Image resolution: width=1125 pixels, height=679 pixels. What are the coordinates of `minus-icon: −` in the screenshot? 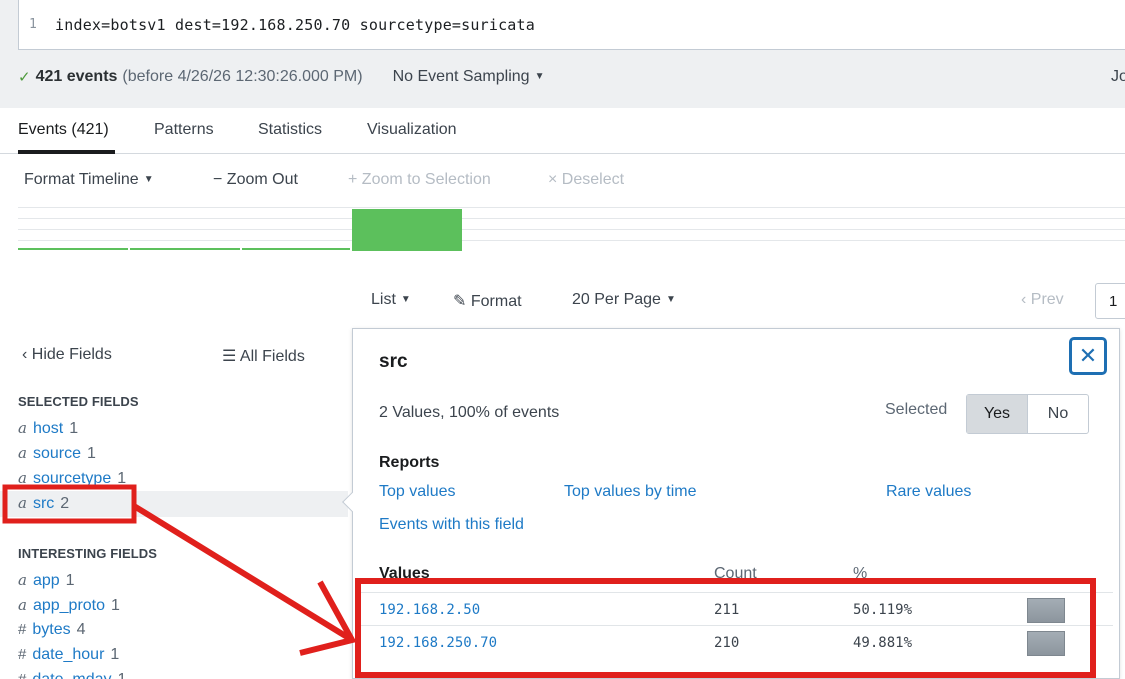 It's located at (218, 179).